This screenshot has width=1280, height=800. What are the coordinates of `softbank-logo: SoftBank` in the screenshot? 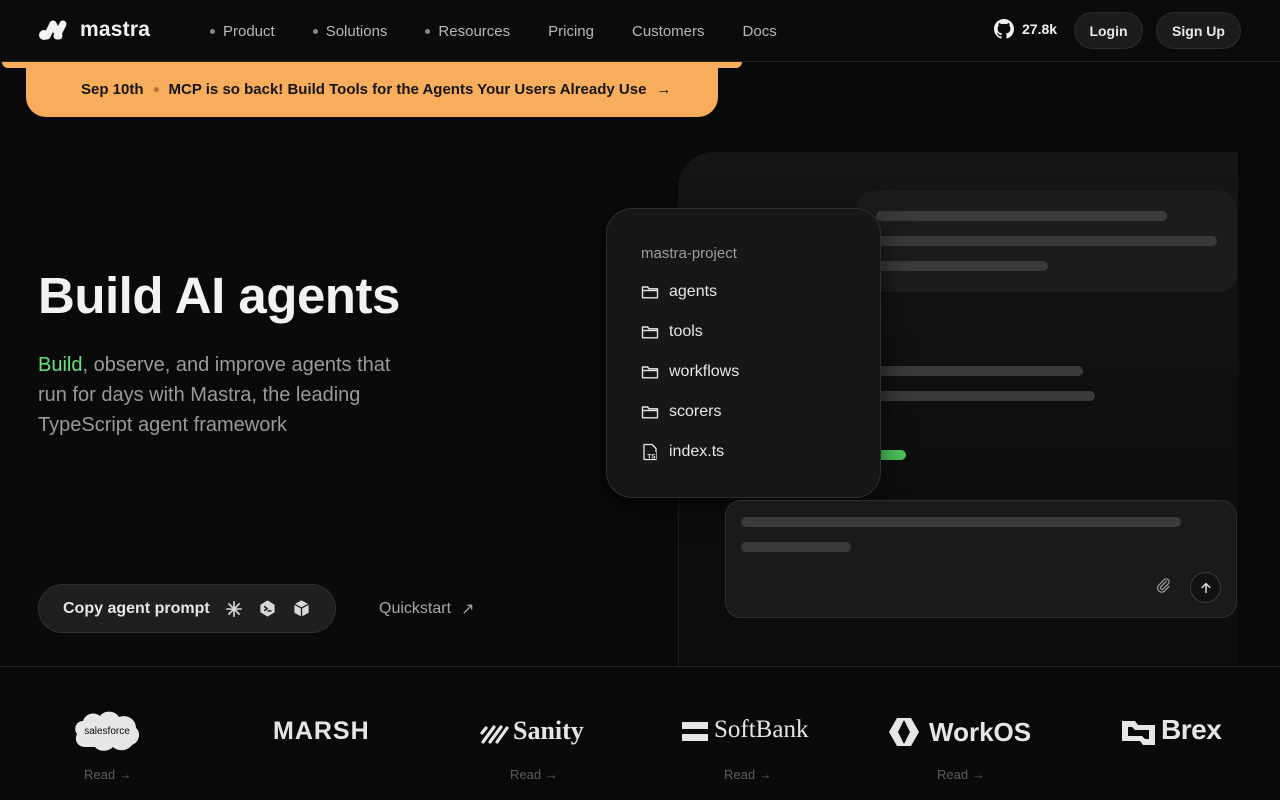 It's located at (761, 729).